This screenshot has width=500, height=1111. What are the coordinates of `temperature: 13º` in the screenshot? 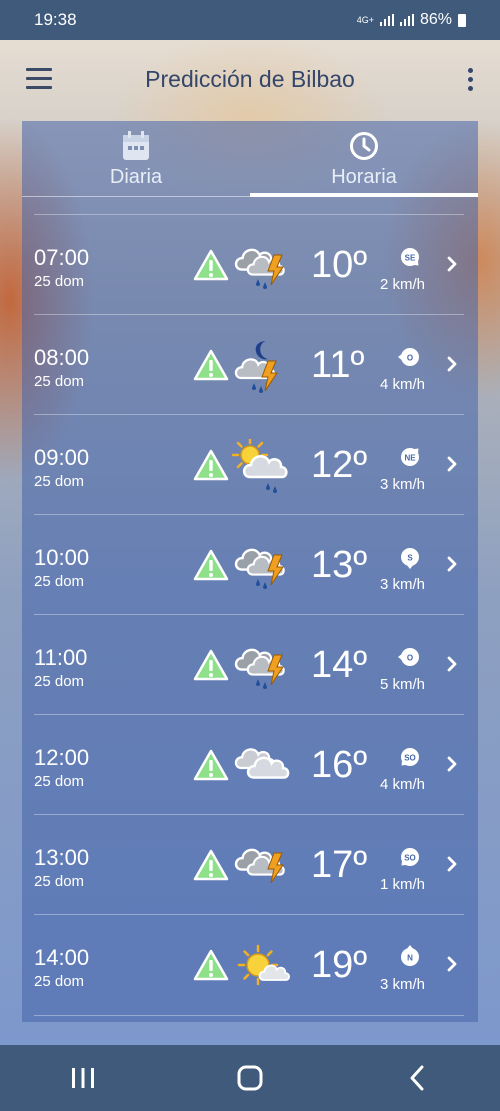 It's located at (339, 565).